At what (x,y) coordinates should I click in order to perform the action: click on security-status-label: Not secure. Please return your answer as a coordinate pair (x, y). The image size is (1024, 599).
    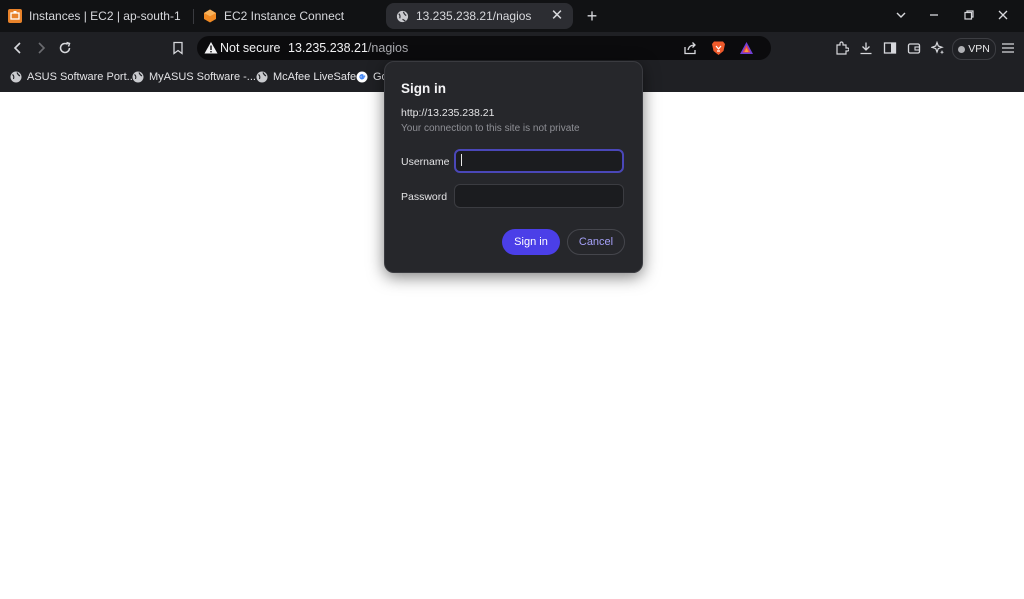
    Looking at the image, I should click on (250, 48).